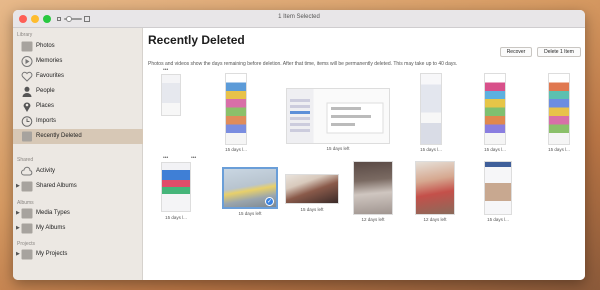 Image resolution: width=600 pixels, height=290 pixels. What do you see at coordinates (46, 171) in the screenshot?
I see `sidebar-item-label: Activity` at bounding box center [46, 171].